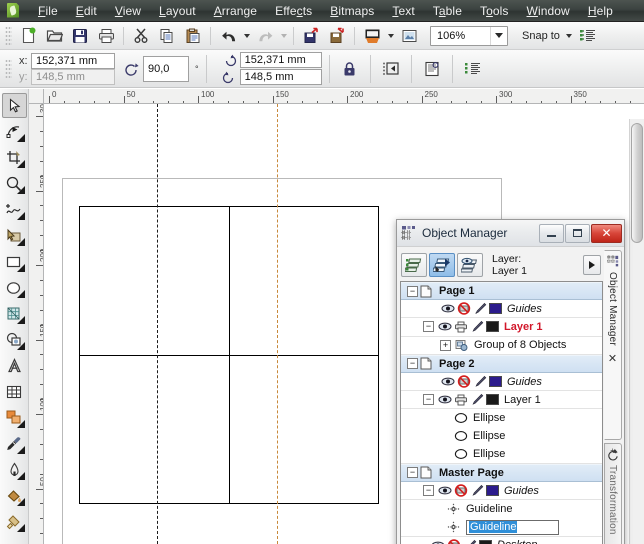  What do you see at coordinates (501, 473) in the screenshot?
I see `tree-row-master-page: − Master Page` at bounding box center [501, 473].